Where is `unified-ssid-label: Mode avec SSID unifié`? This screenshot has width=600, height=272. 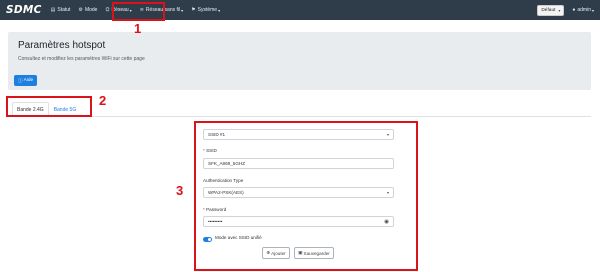 unified-ssid-label: Mode avec SSID unifié is located at coordinates (238, 237).